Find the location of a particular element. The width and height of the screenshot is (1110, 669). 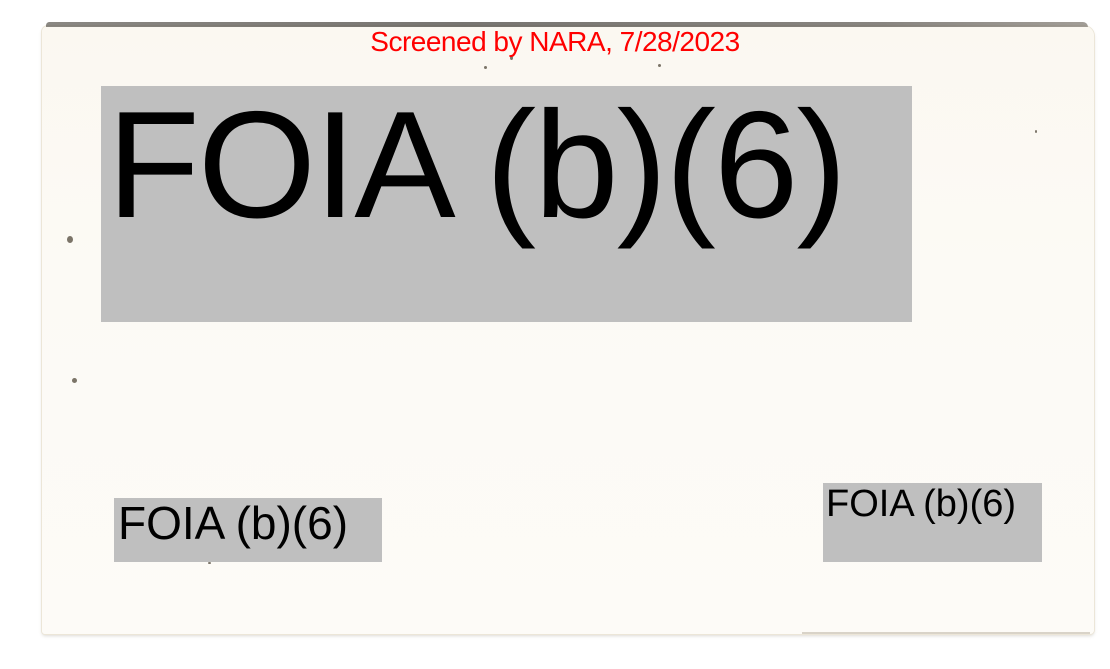

redaction-box-bottom-left: FOIA (b)(6) is located at coordinates (248, 530).